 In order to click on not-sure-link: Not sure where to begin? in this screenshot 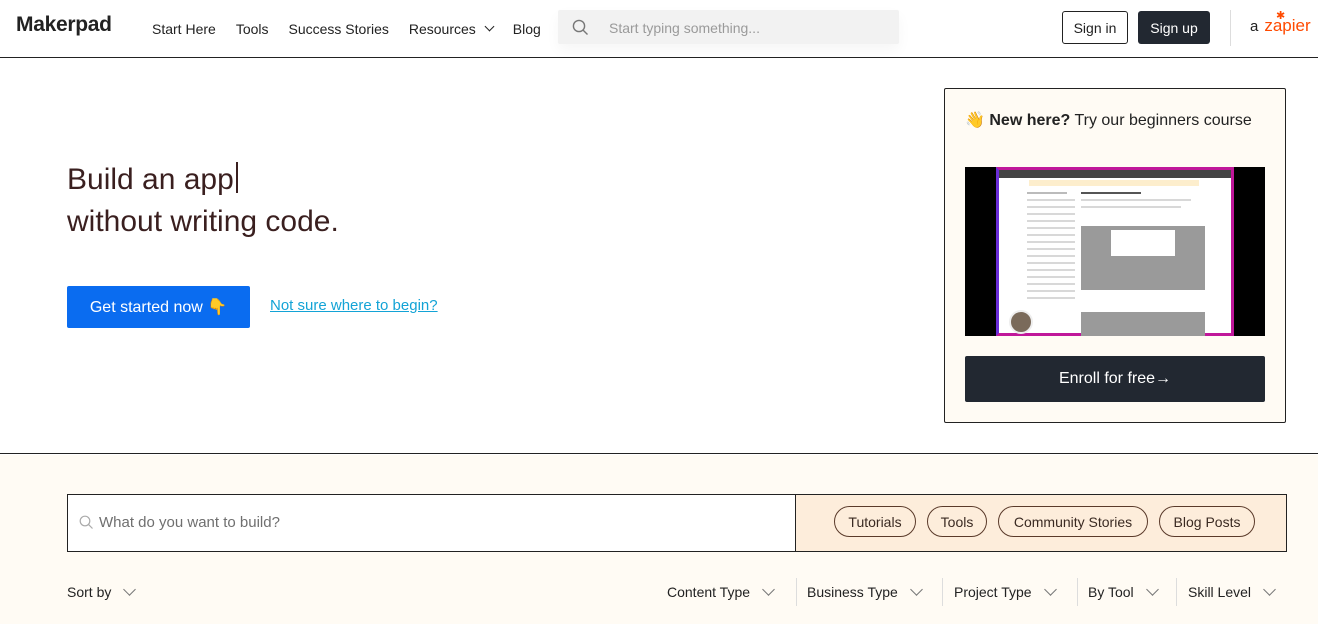, I will do `click(354, 305)`.